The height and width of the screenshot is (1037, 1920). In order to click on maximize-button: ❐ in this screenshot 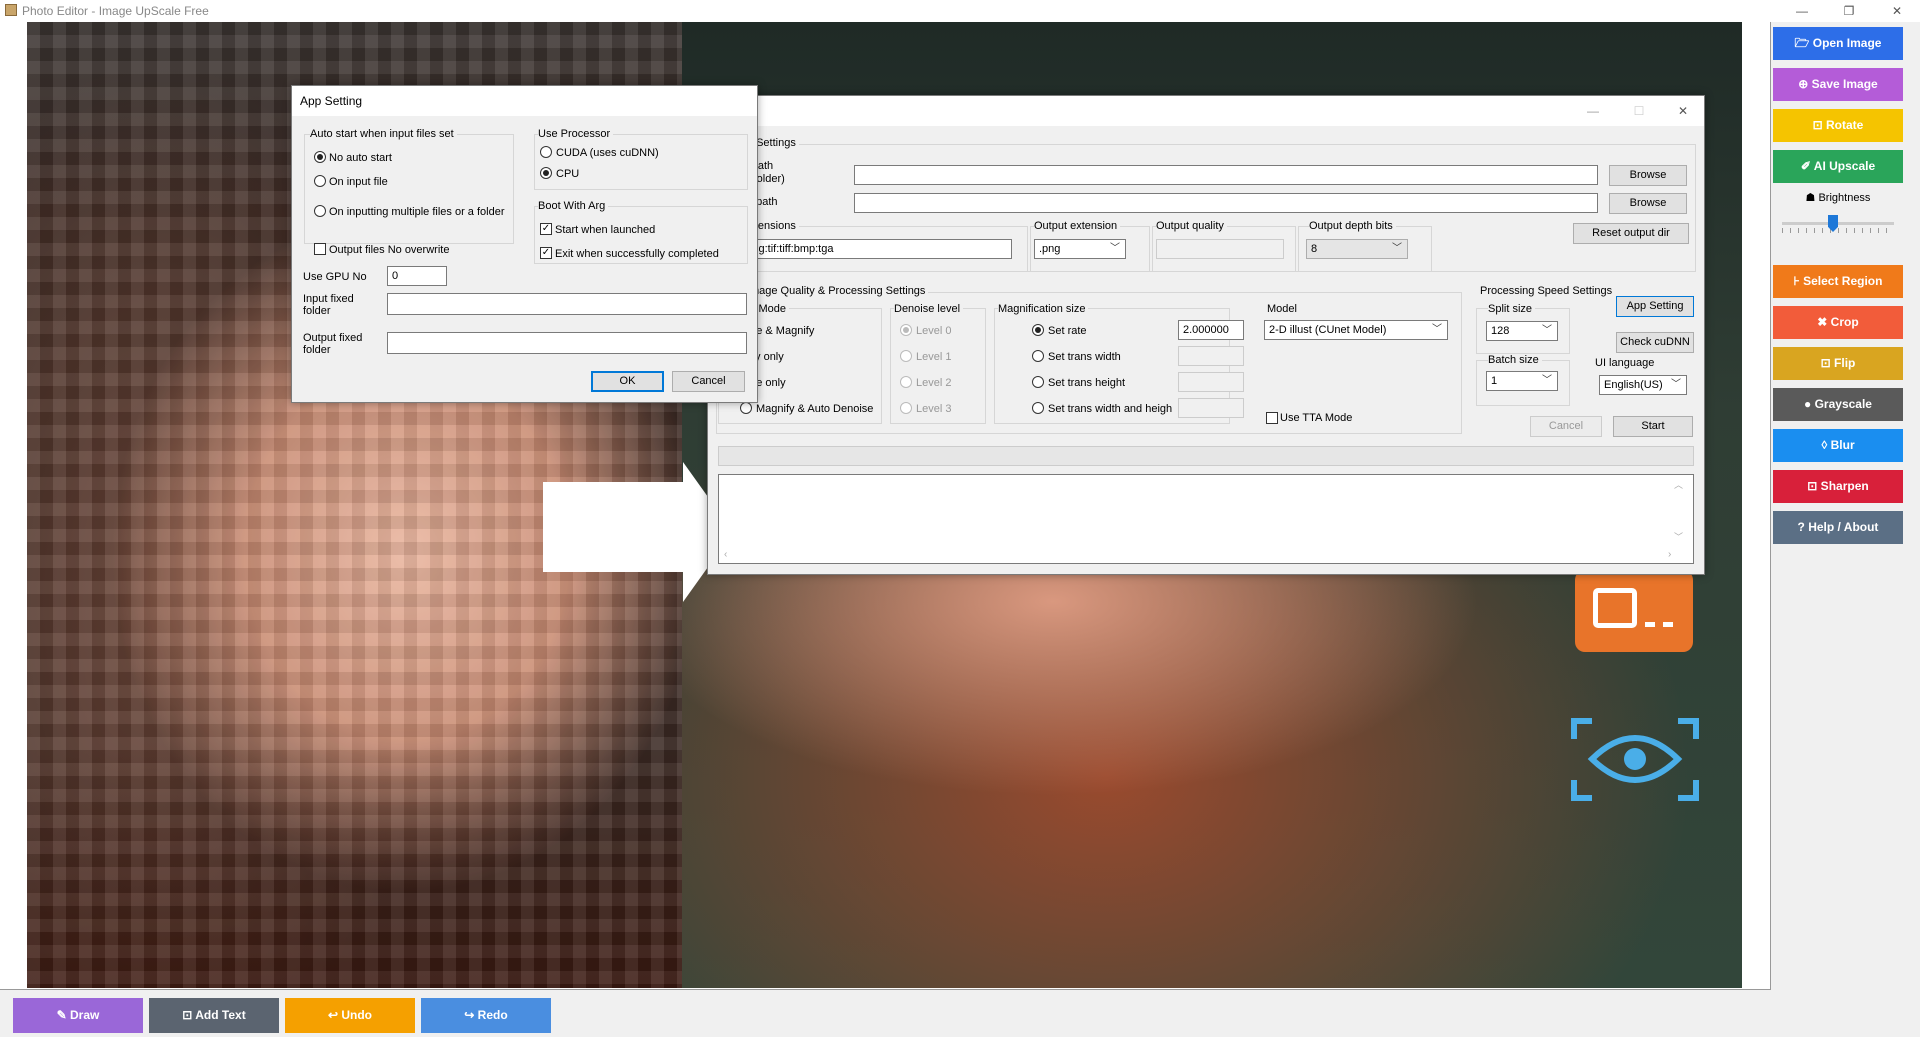, I will do `click(1849, 11)`.